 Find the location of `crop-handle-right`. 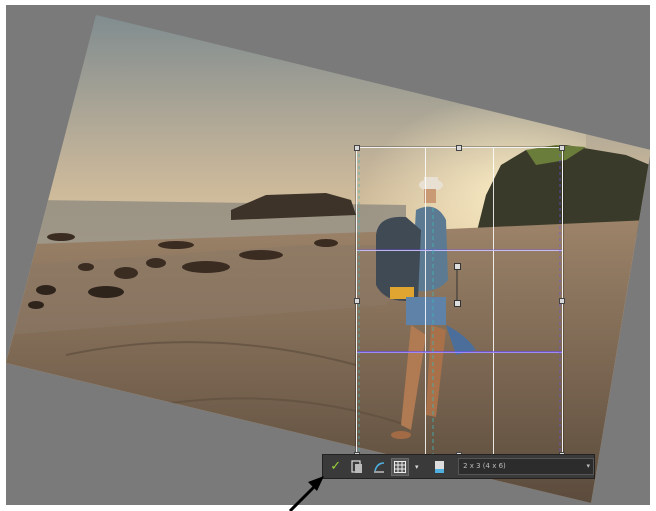

crop-handle-right is located at coordinates (562, 301).